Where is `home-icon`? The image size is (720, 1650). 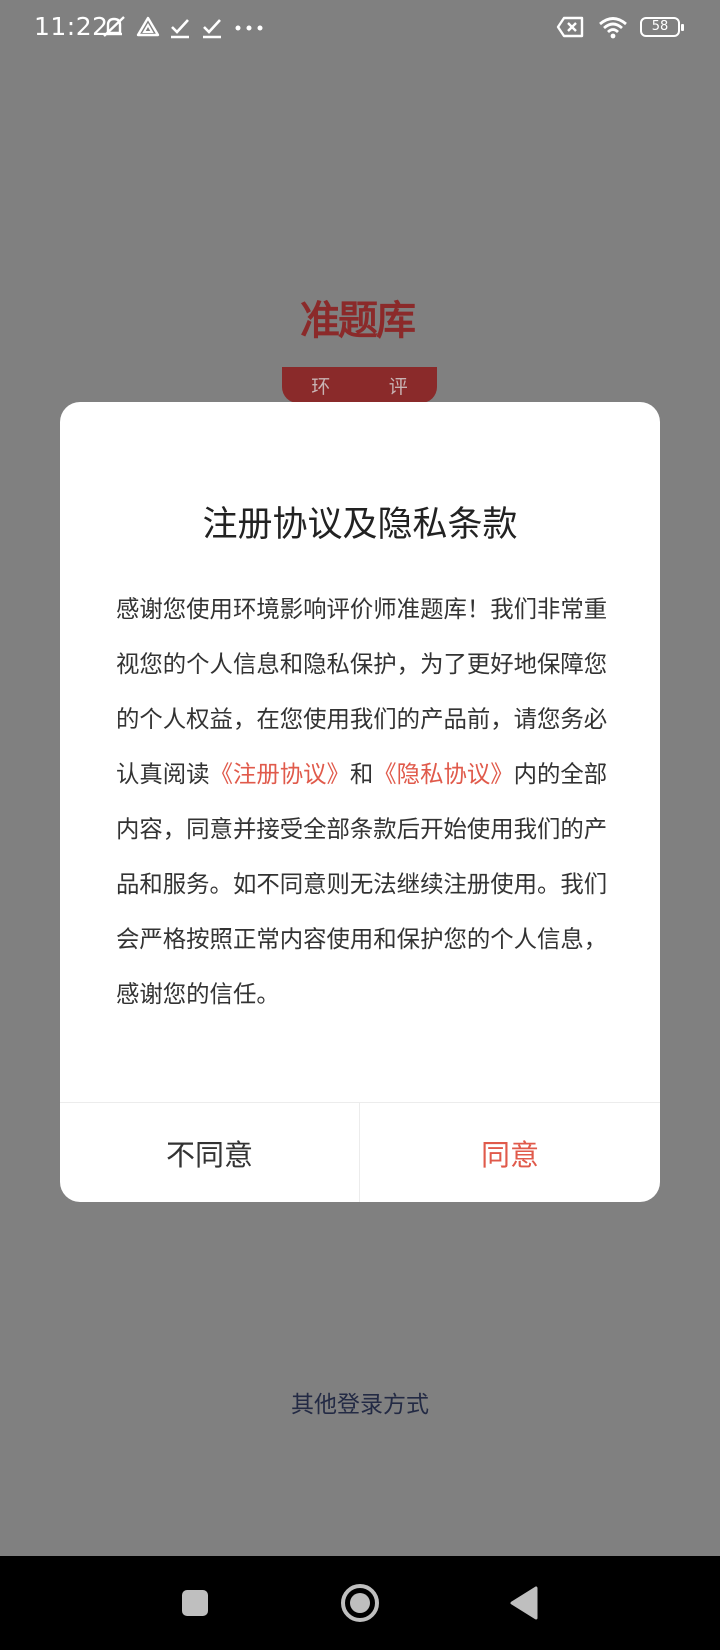
home-icon is located at coordinates (360, 1603).